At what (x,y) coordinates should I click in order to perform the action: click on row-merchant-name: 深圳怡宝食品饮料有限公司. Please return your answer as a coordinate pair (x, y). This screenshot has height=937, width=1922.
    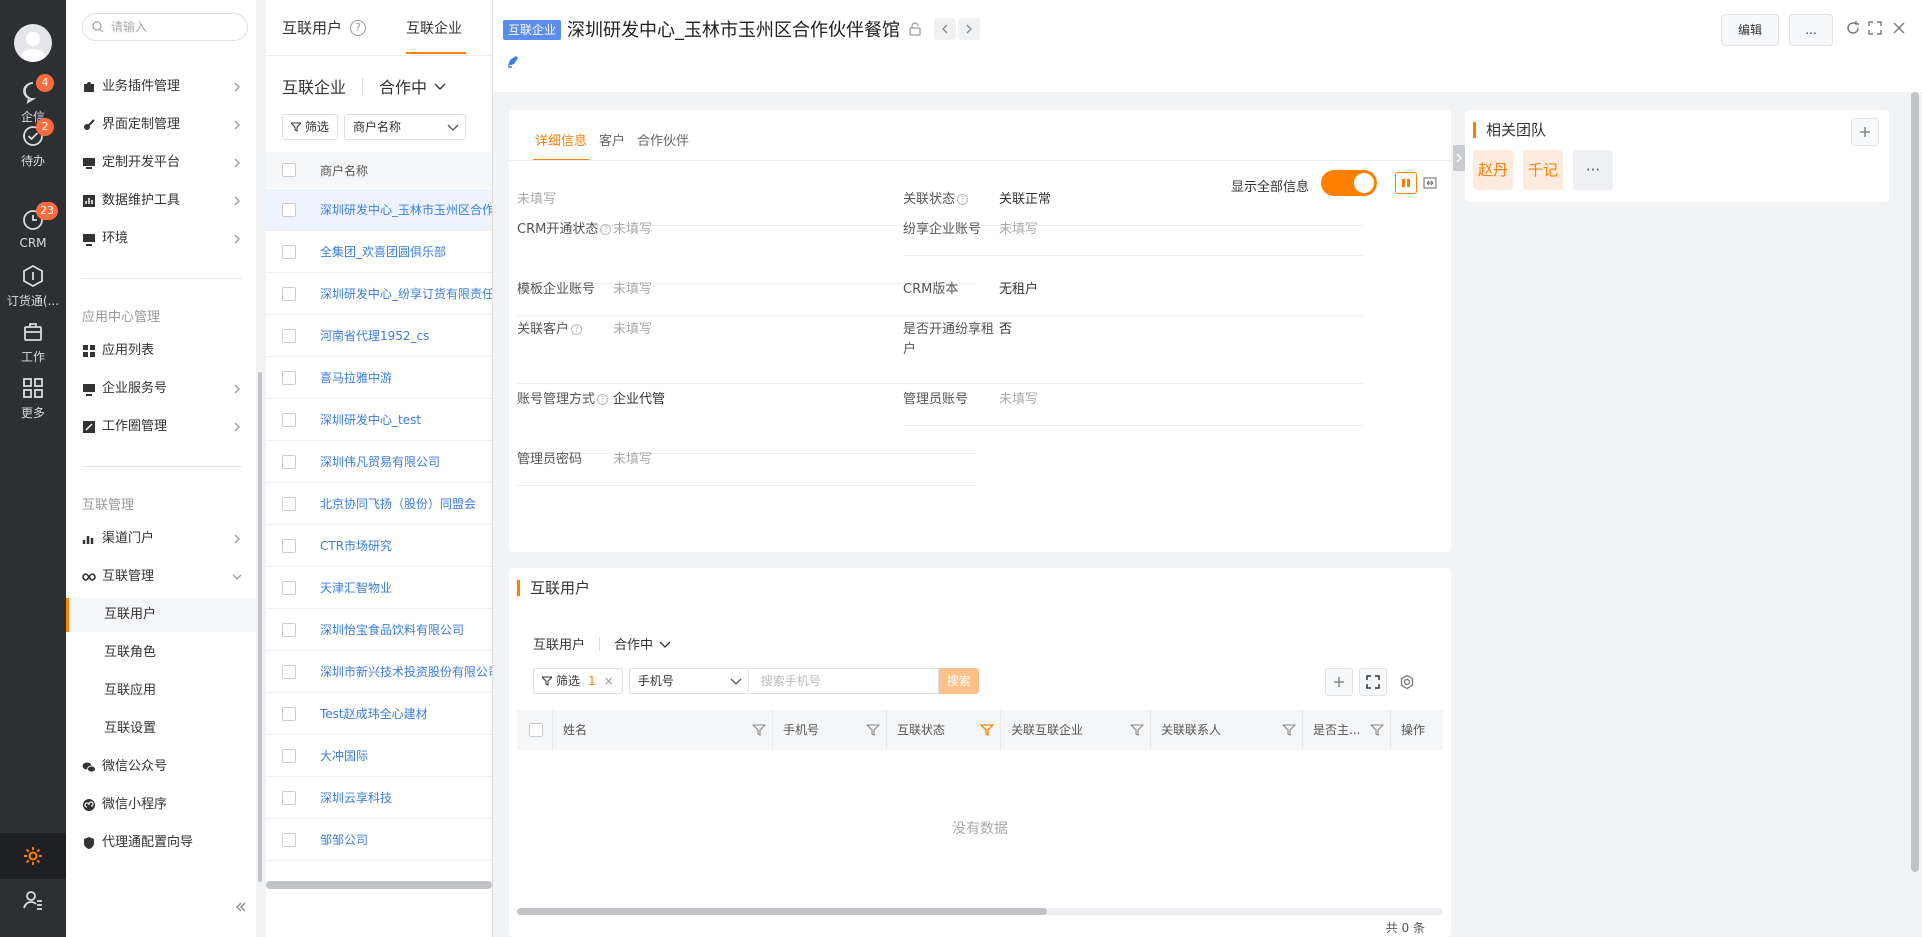
    Looking at the image, I should click on (392, 629).